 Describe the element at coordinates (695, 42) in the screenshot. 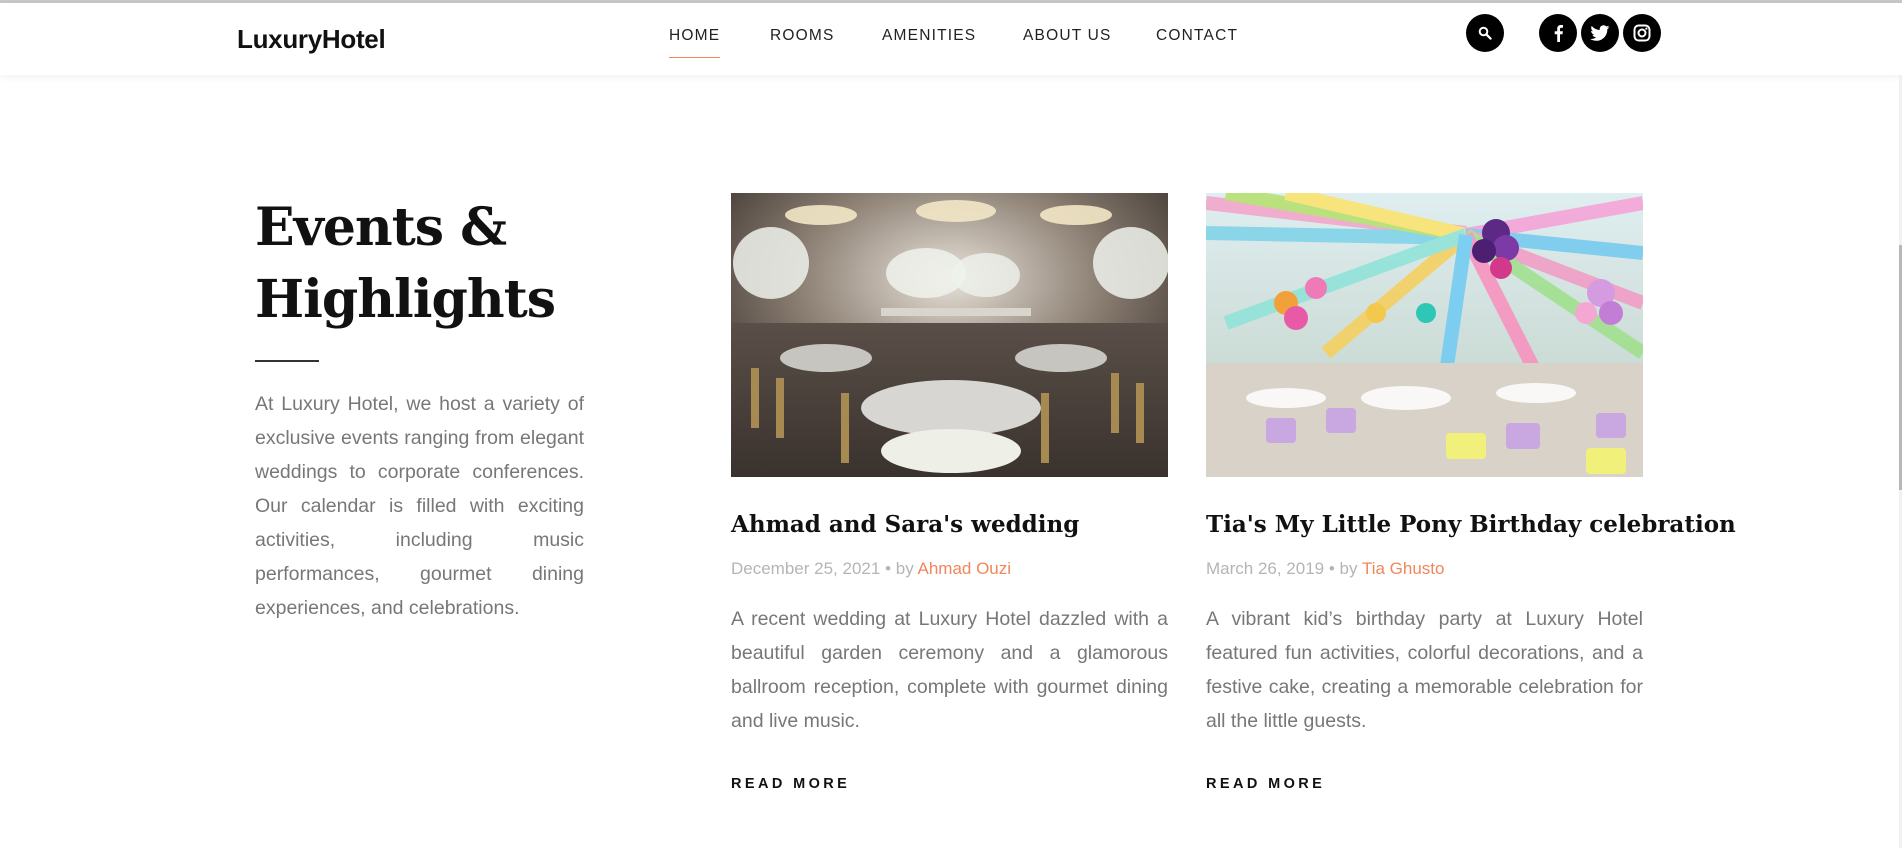

I see `nav-home: HOME` at that location.